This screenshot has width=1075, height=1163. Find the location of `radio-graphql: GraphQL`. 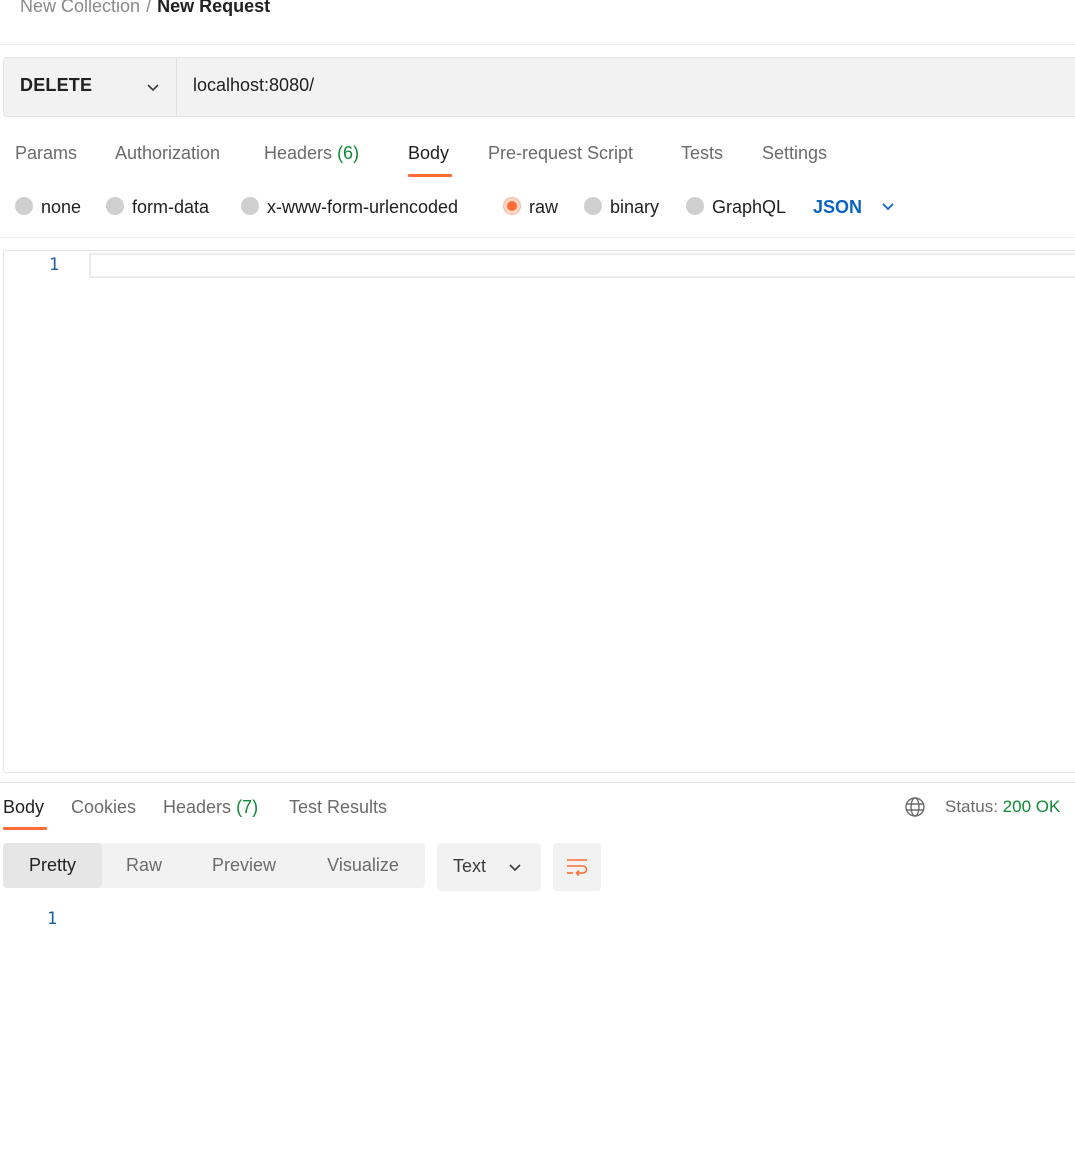

radio-graphql: GraphQL is located at coordinates (736, 207).